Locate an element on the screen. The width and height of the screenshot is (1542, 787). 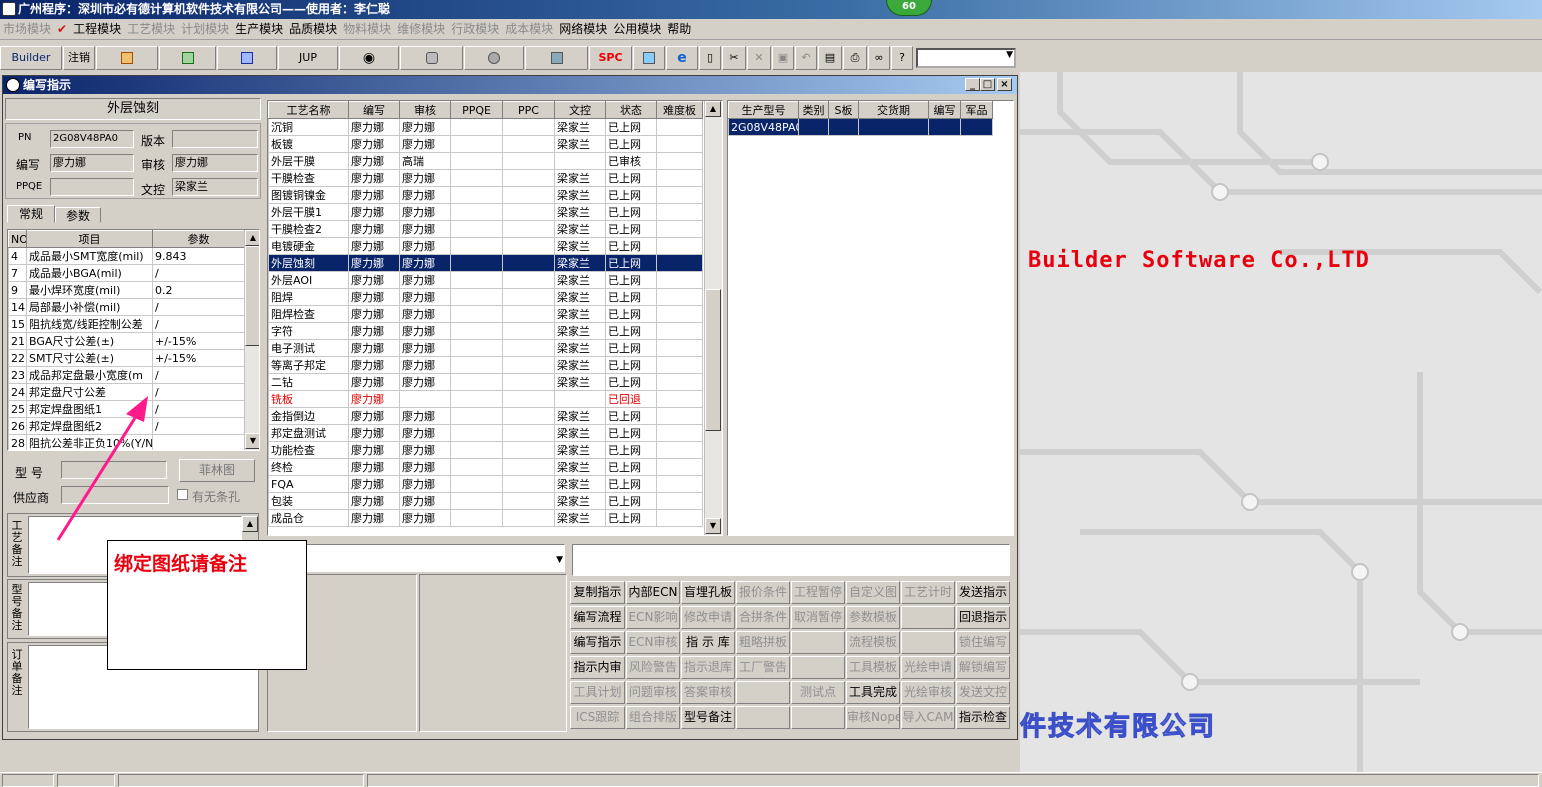
param-scrollbar: ▲ ▼ is located at coordinates (251, 340).